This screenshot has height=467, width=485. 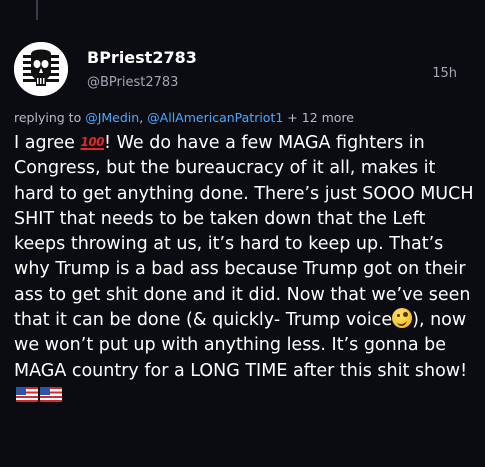 I want to click on replying-to-label: replying to, so click(x=48, y=117).